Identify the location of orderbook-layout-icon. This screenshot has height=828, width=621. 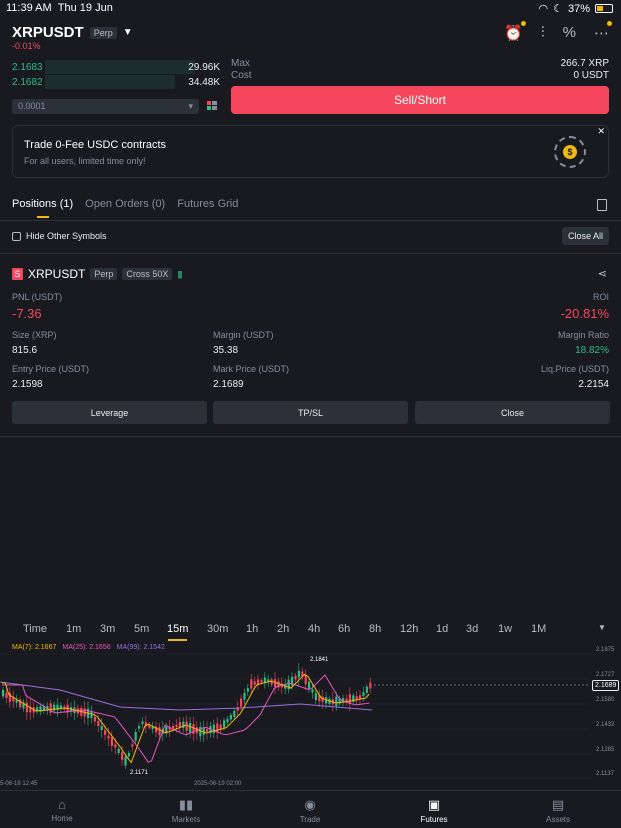
(212, 106).